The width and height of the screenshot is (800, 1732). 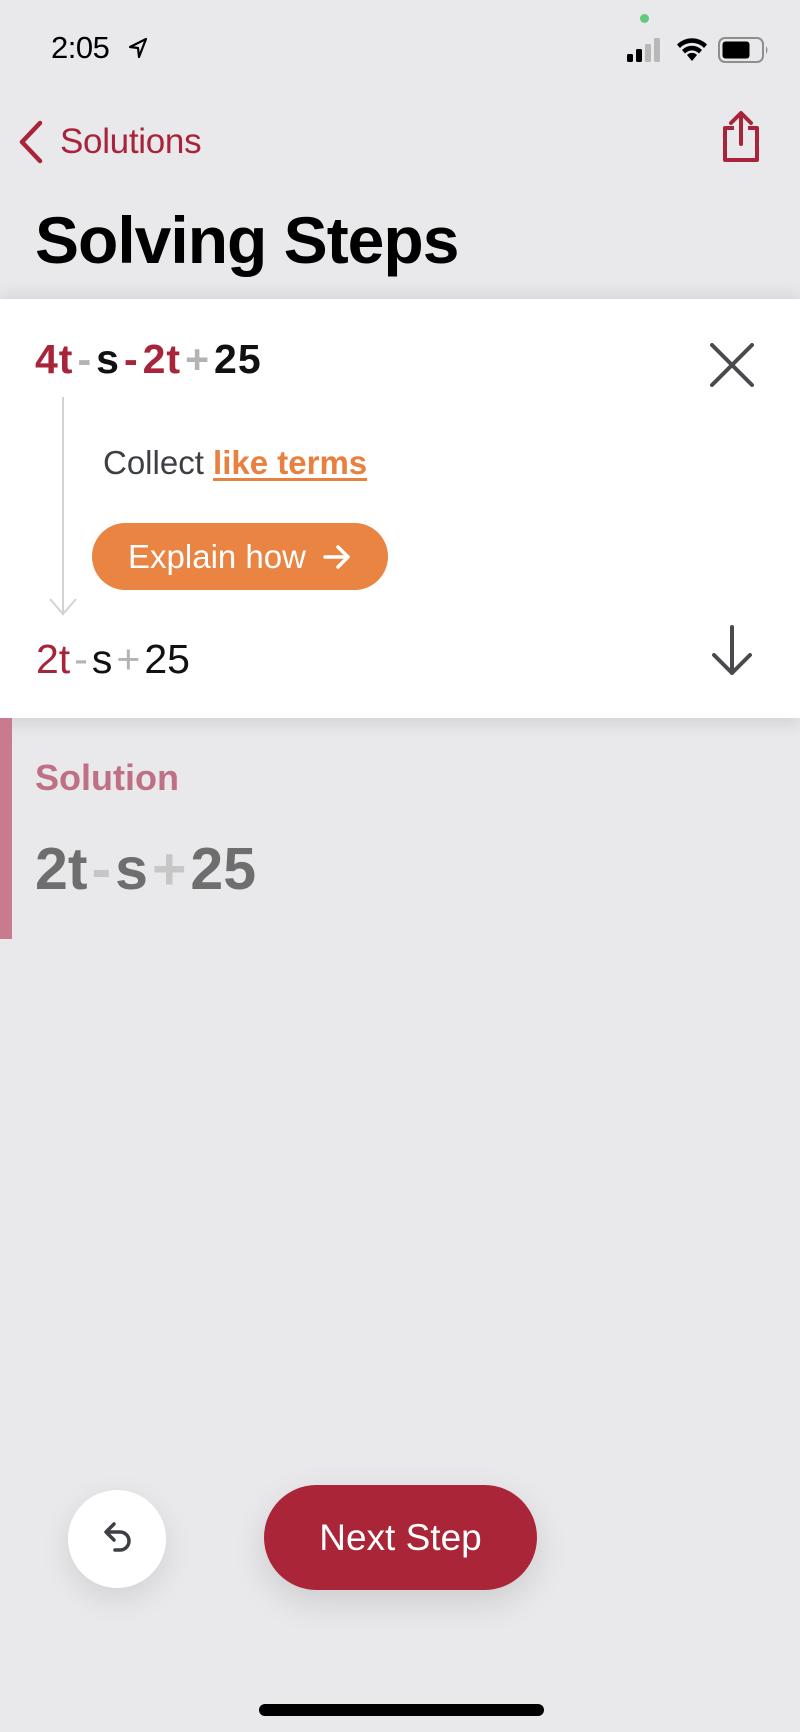 What do you see at coordinates (247, 240) in the screenshot?
I see `page-title: Solving Steps` at bounding box center [247, 240].